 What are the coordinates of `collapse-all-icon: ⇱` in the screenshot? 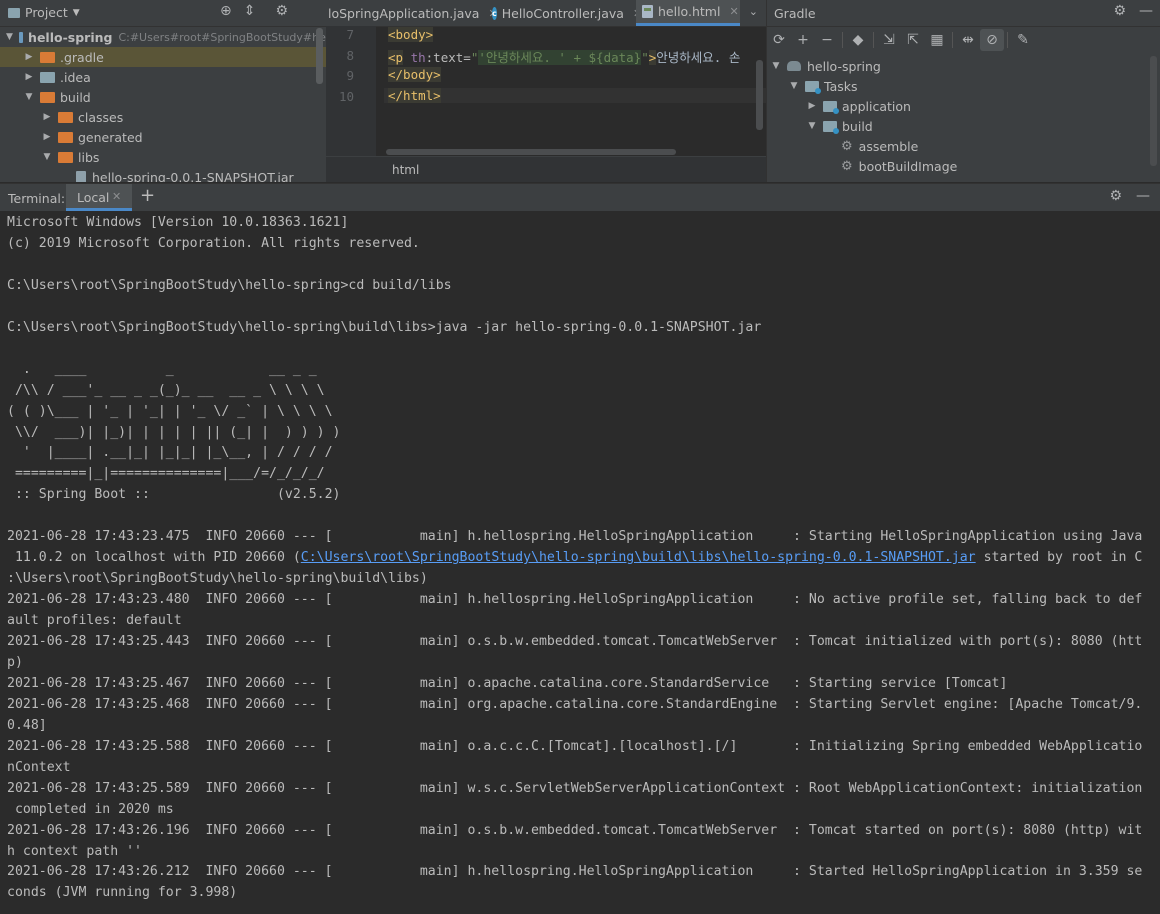 It's located at (913, 40).